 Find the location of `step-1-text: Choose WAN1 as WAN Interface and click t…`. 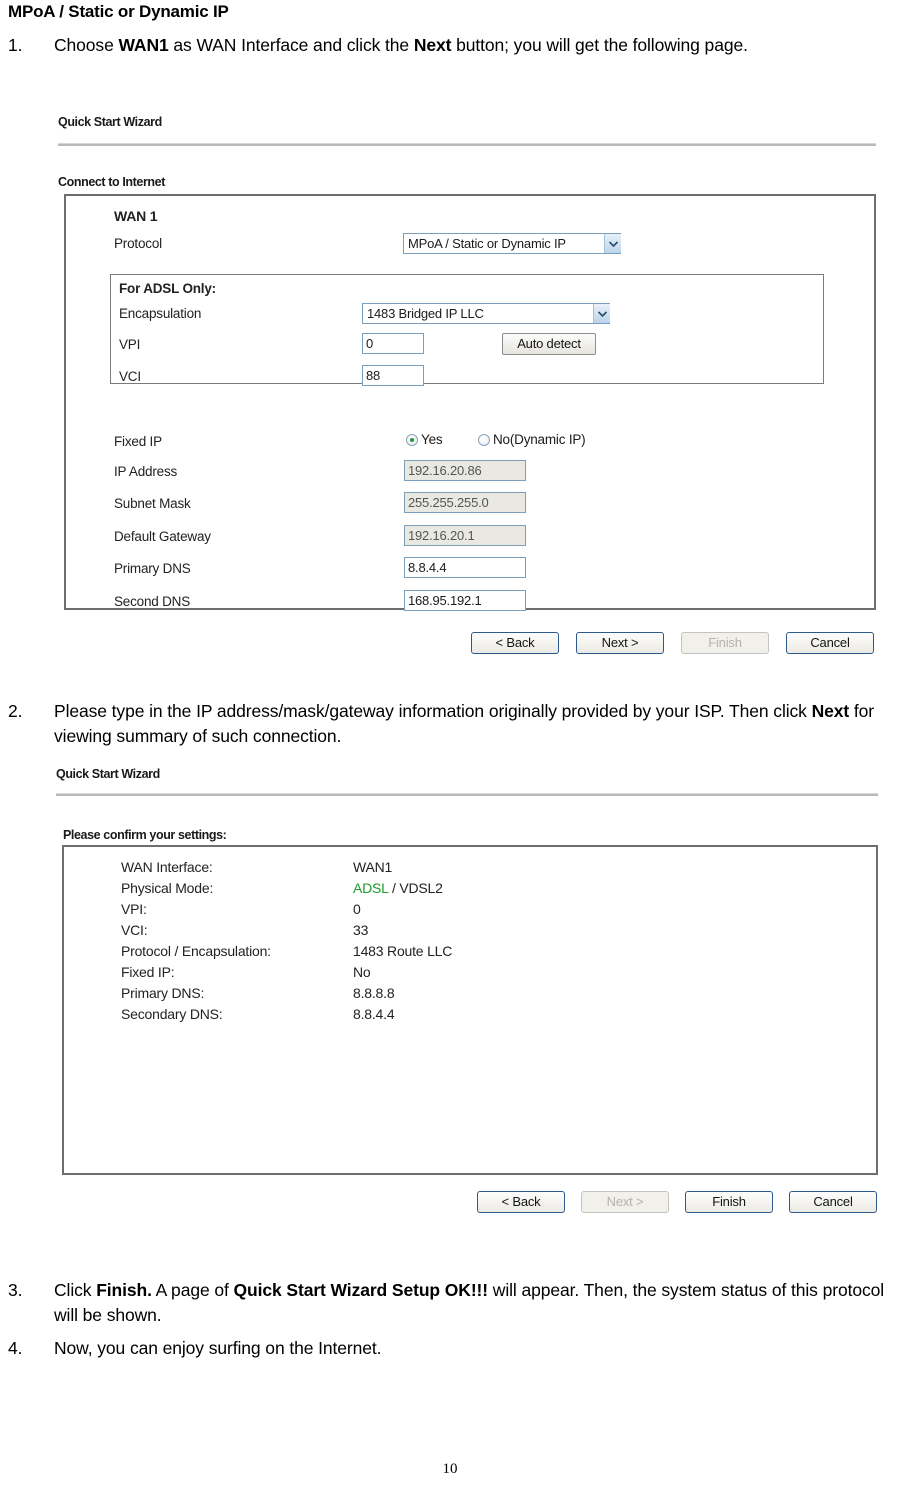

step-1-text: Choose WAN1 as WAN Interface and click t… is located at coordinates (471, 45).